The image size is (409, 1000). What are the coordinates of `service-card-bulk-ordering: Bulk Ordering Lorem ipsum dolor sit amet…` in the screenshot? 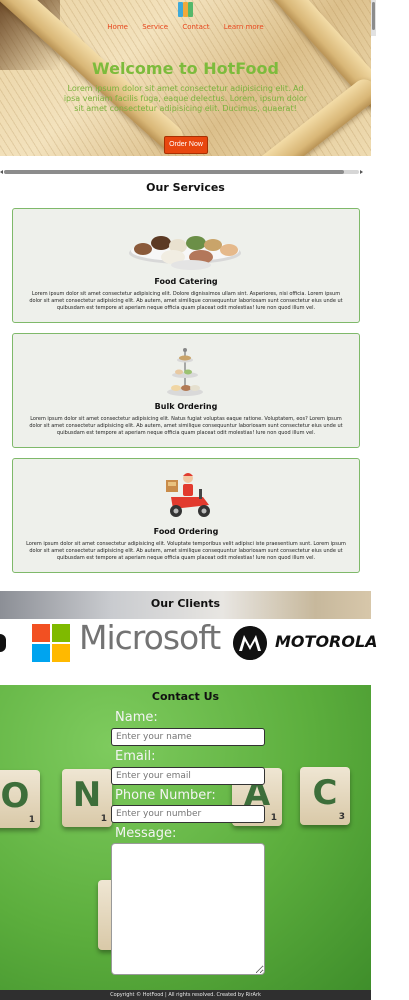 It's located at (186, 390).